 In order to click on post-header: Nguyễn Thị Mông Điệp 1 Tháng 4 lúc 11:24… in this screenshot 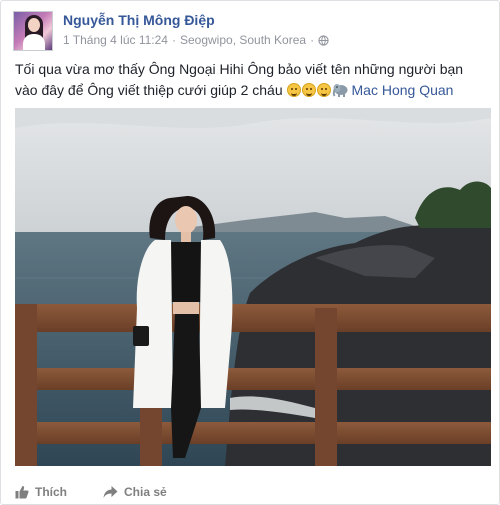, I will do `click(251, 32)`.